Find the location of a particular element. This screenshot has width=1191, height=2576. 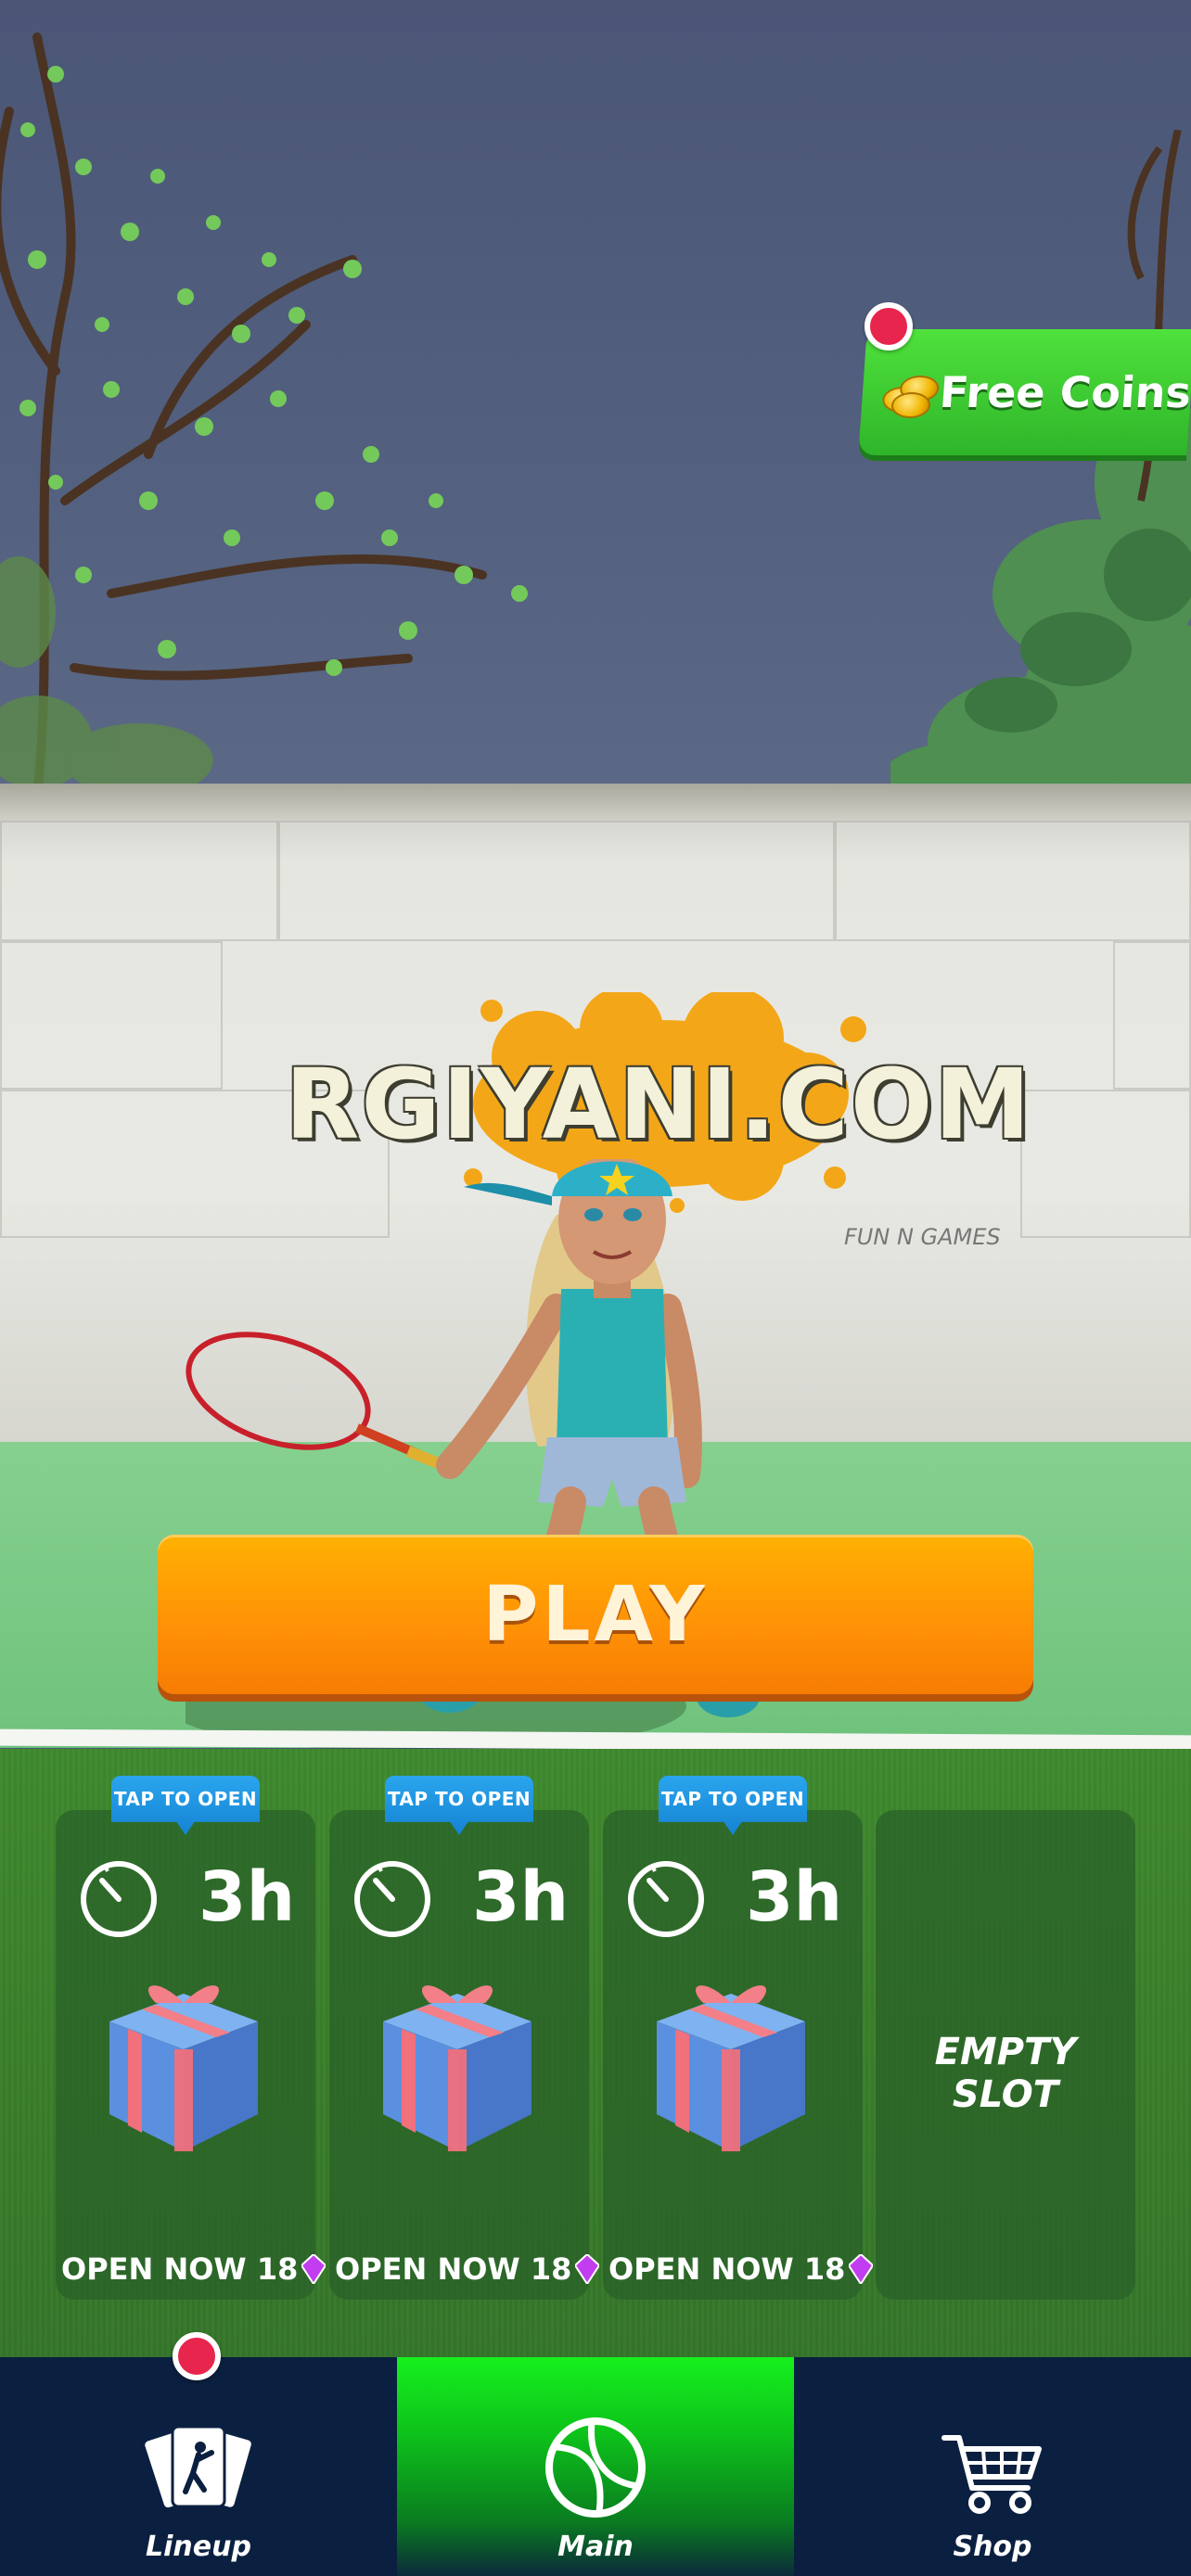

coins-icon is located at coordinates (911, 394).